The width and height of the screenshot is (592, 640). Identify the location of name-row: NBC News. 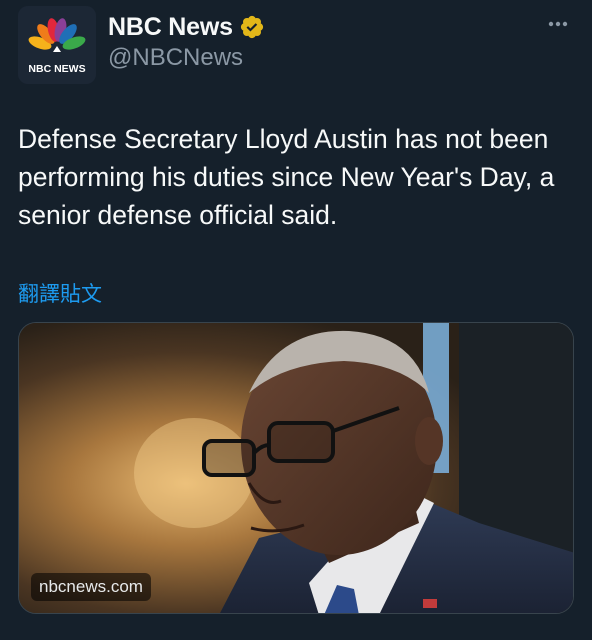
(186, 27).